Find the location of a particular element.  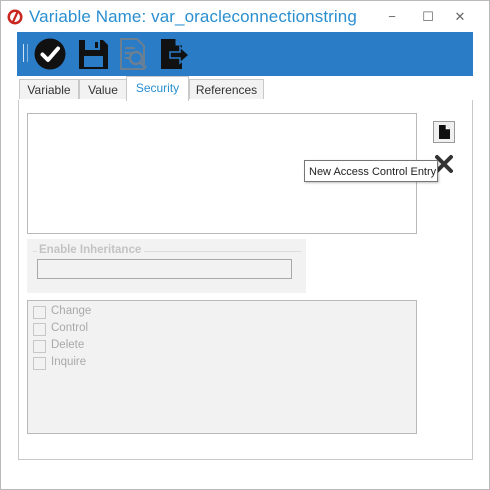

tab-references: References is located at coordinates (226, 89).